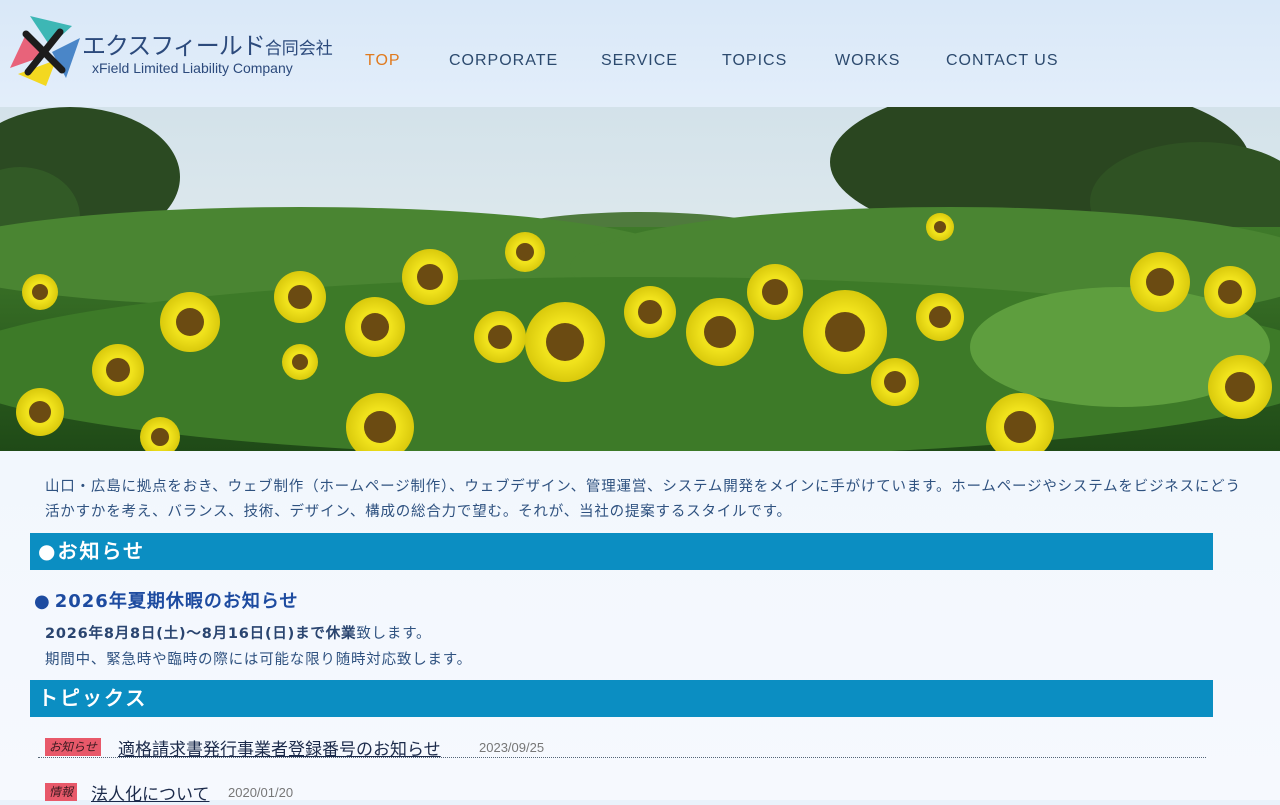 Image resolution: width=1280 pixels, height=805 pixels. Describe the element at coordinates (201, 634) in the screenshot. I see `news-line-1-bold: 2026年8月8日(土)〜8月16日(日)まで休業` at that location.